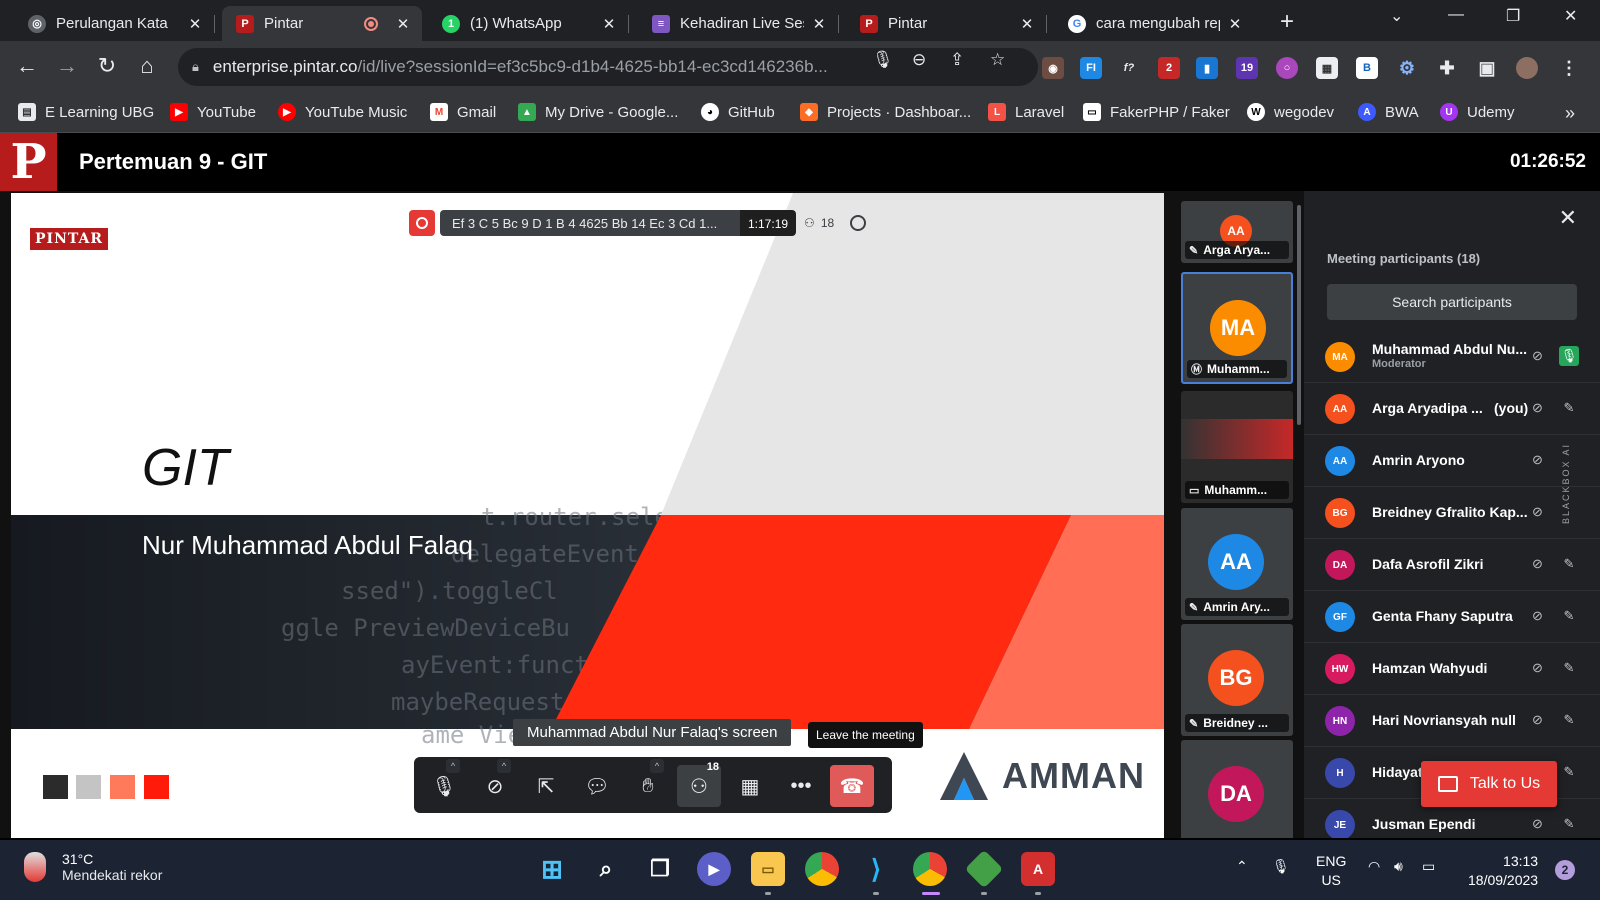 The image size is (1600, 900). What do you see at coordinates (858, 223) in the screenshot?
I see `speed-icon` at bounding box center [858, 223].